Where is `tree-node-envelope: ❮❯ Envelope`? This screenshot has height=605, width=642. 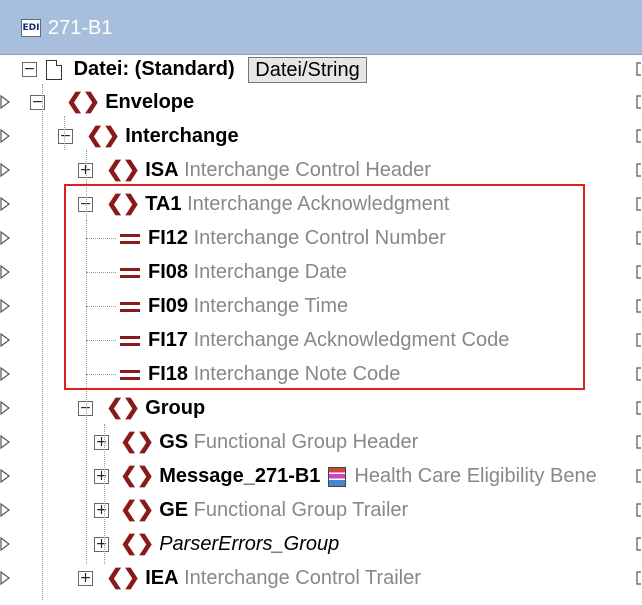
tree-node-envelope: ❮❯ Envelope is located at coordinates (130, 102).